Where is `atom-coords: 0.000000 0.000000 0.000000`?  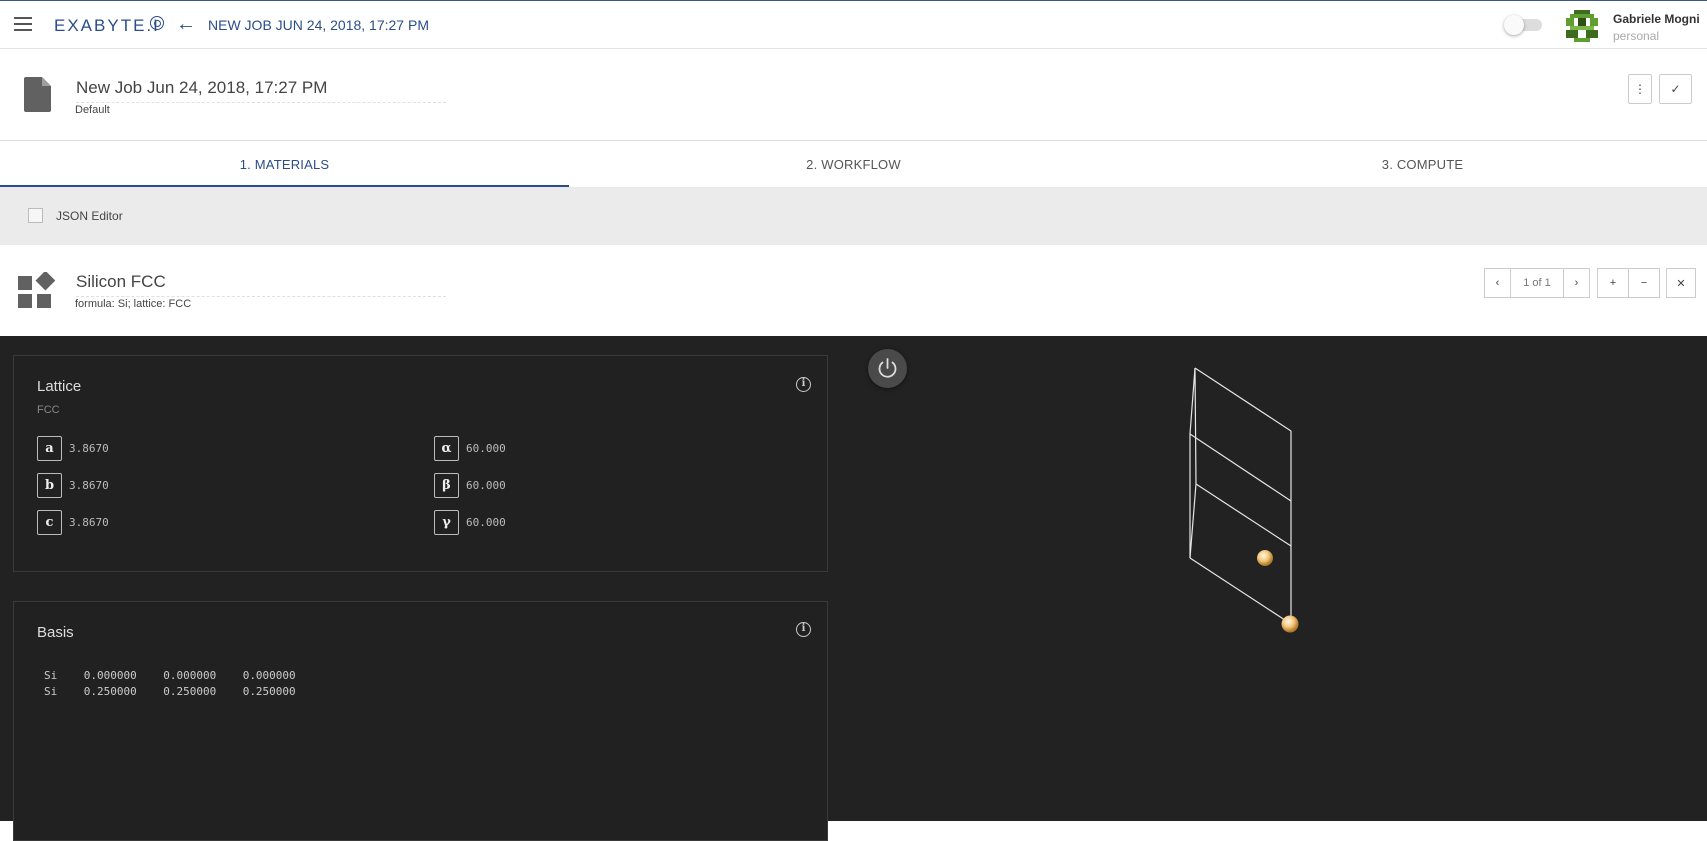
atom-coords: 0.000000 0.000000 0.000000 is located at coordinates (189, 675).